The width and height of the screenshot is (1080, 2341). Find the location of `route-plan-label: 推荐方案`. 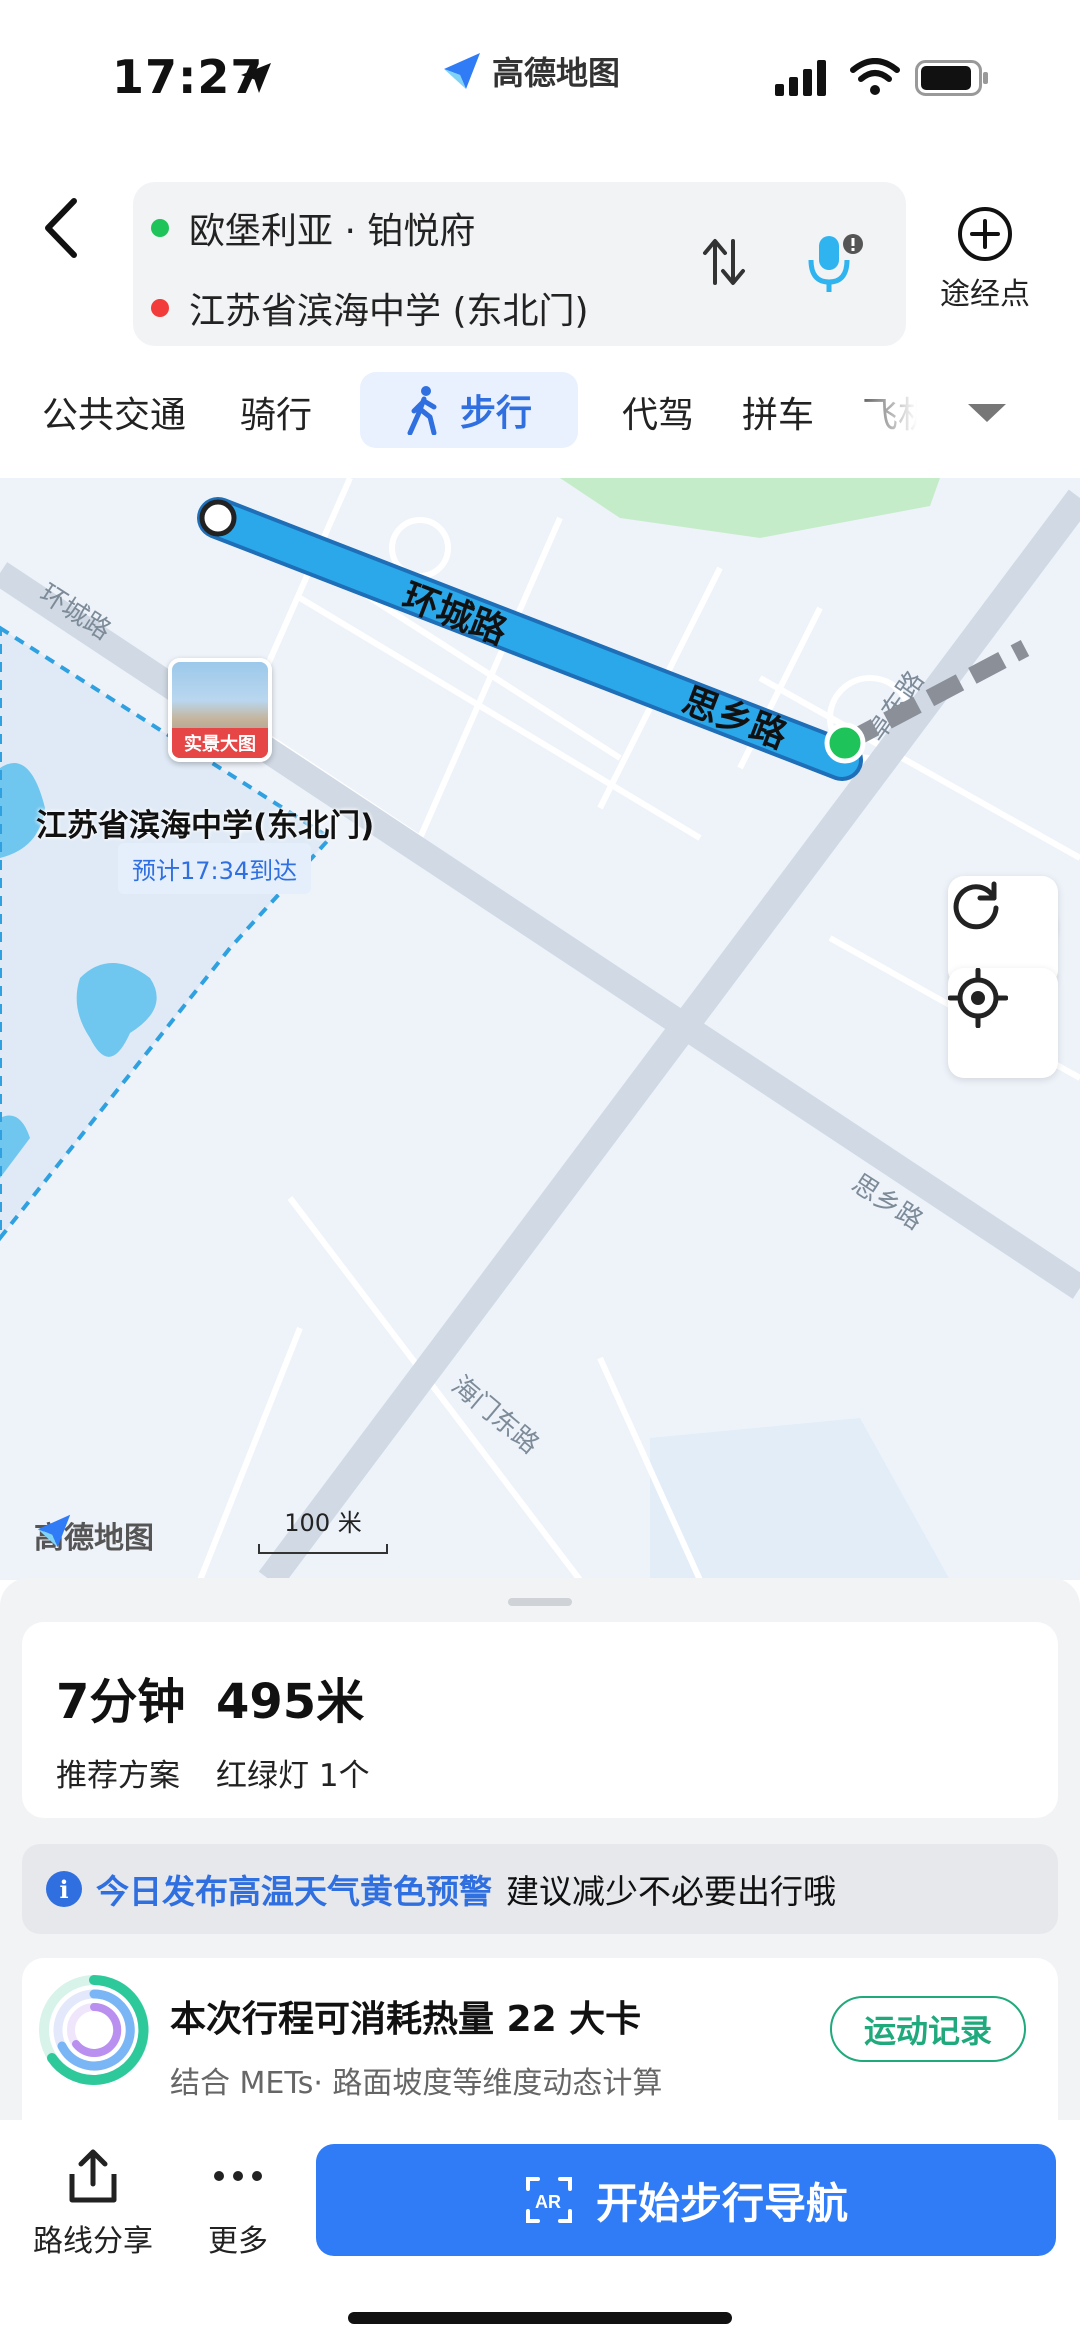

route-plan-label: 推荐方案 is located at coordinates (118, 1776).